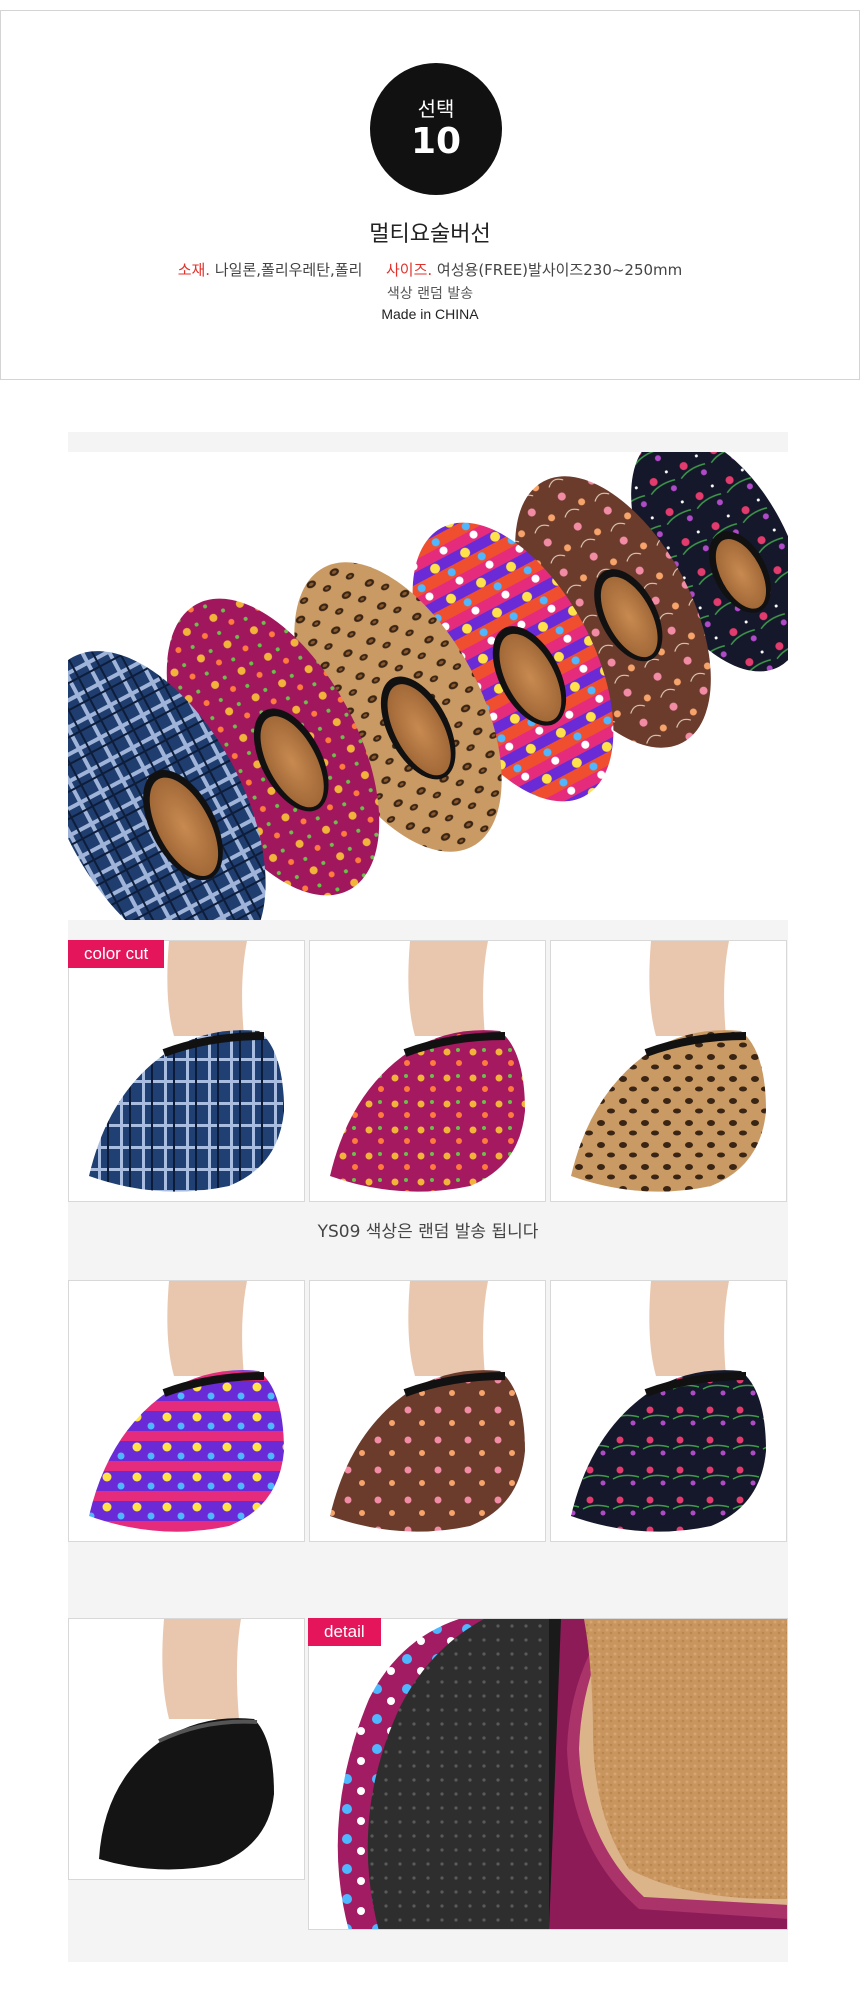 The image size is (860, 2000). I want to click on swatch-tile-solid-black, so click(186, 1749).